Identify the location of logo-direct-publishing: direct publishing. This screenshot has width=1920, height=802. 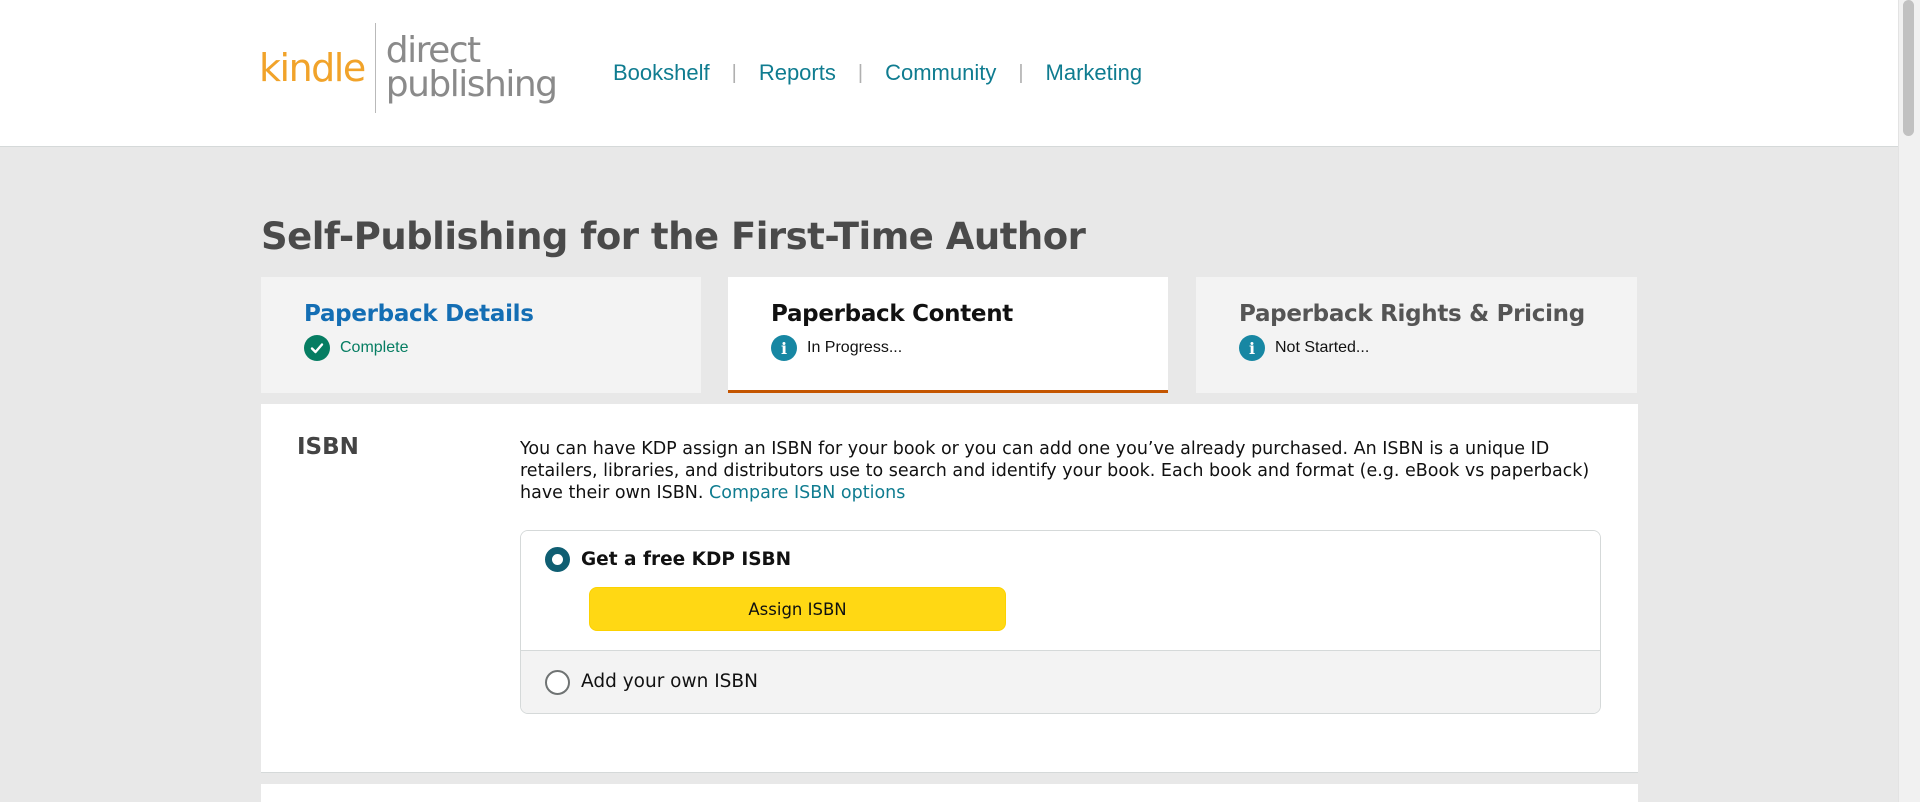
(471, 67).